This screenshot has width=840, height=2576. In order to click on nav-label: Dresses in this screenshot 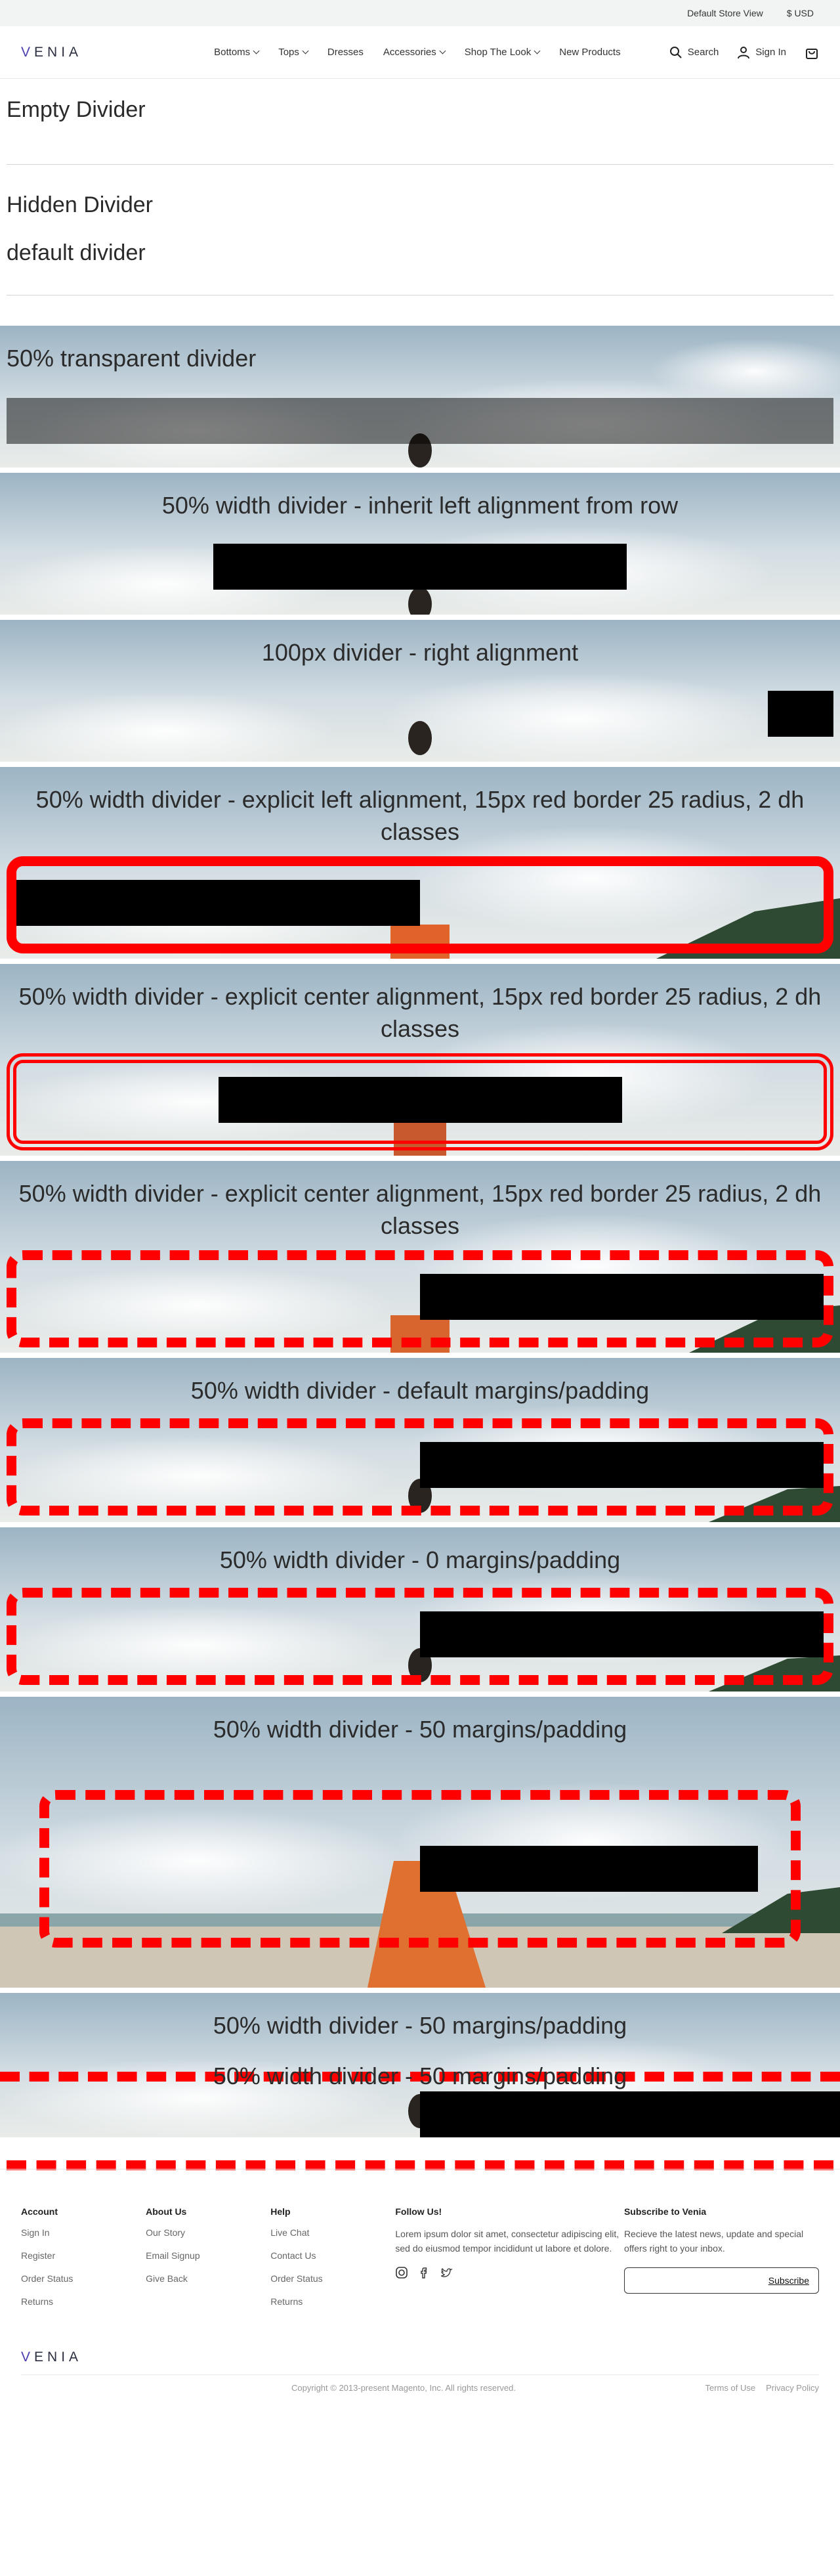, I will do `click(345, 52)`.